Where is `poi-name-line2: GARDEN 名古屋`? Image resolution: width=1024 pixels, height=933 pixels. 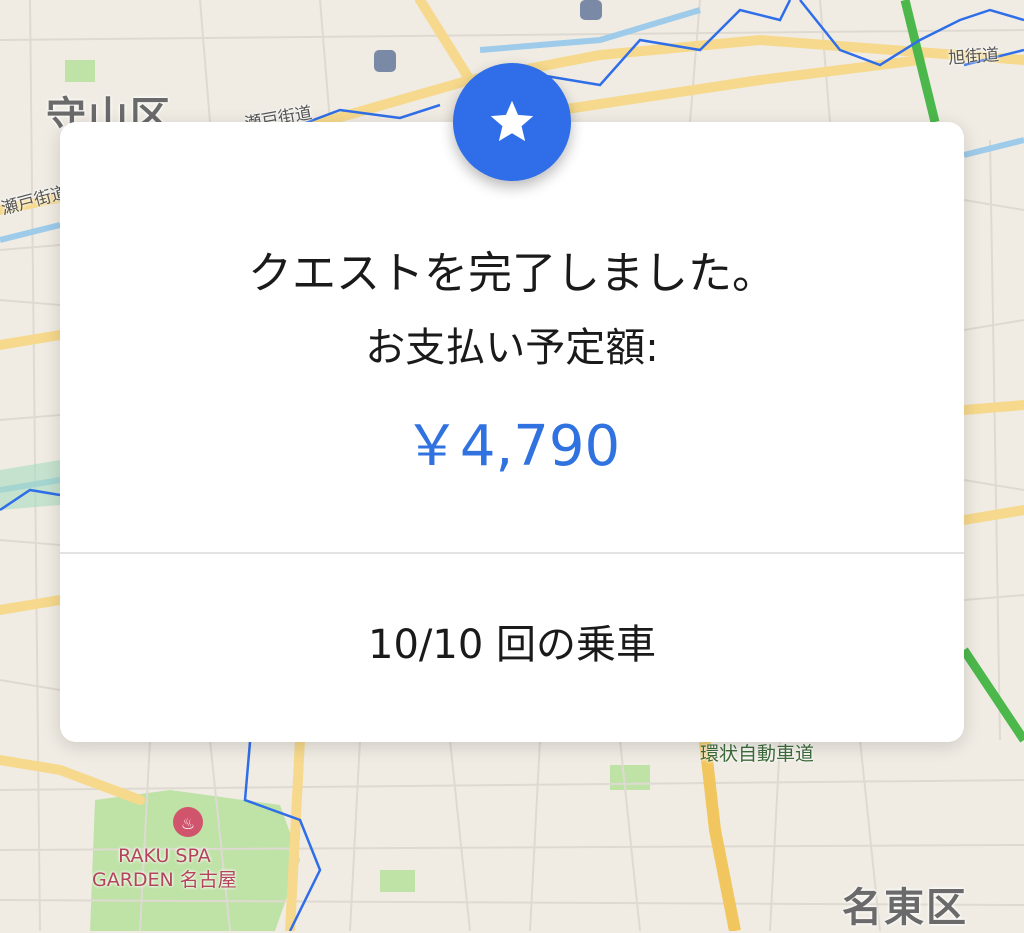 poi-name-line2: GARDEN 名古屋 is located at coordinates (164, 880).